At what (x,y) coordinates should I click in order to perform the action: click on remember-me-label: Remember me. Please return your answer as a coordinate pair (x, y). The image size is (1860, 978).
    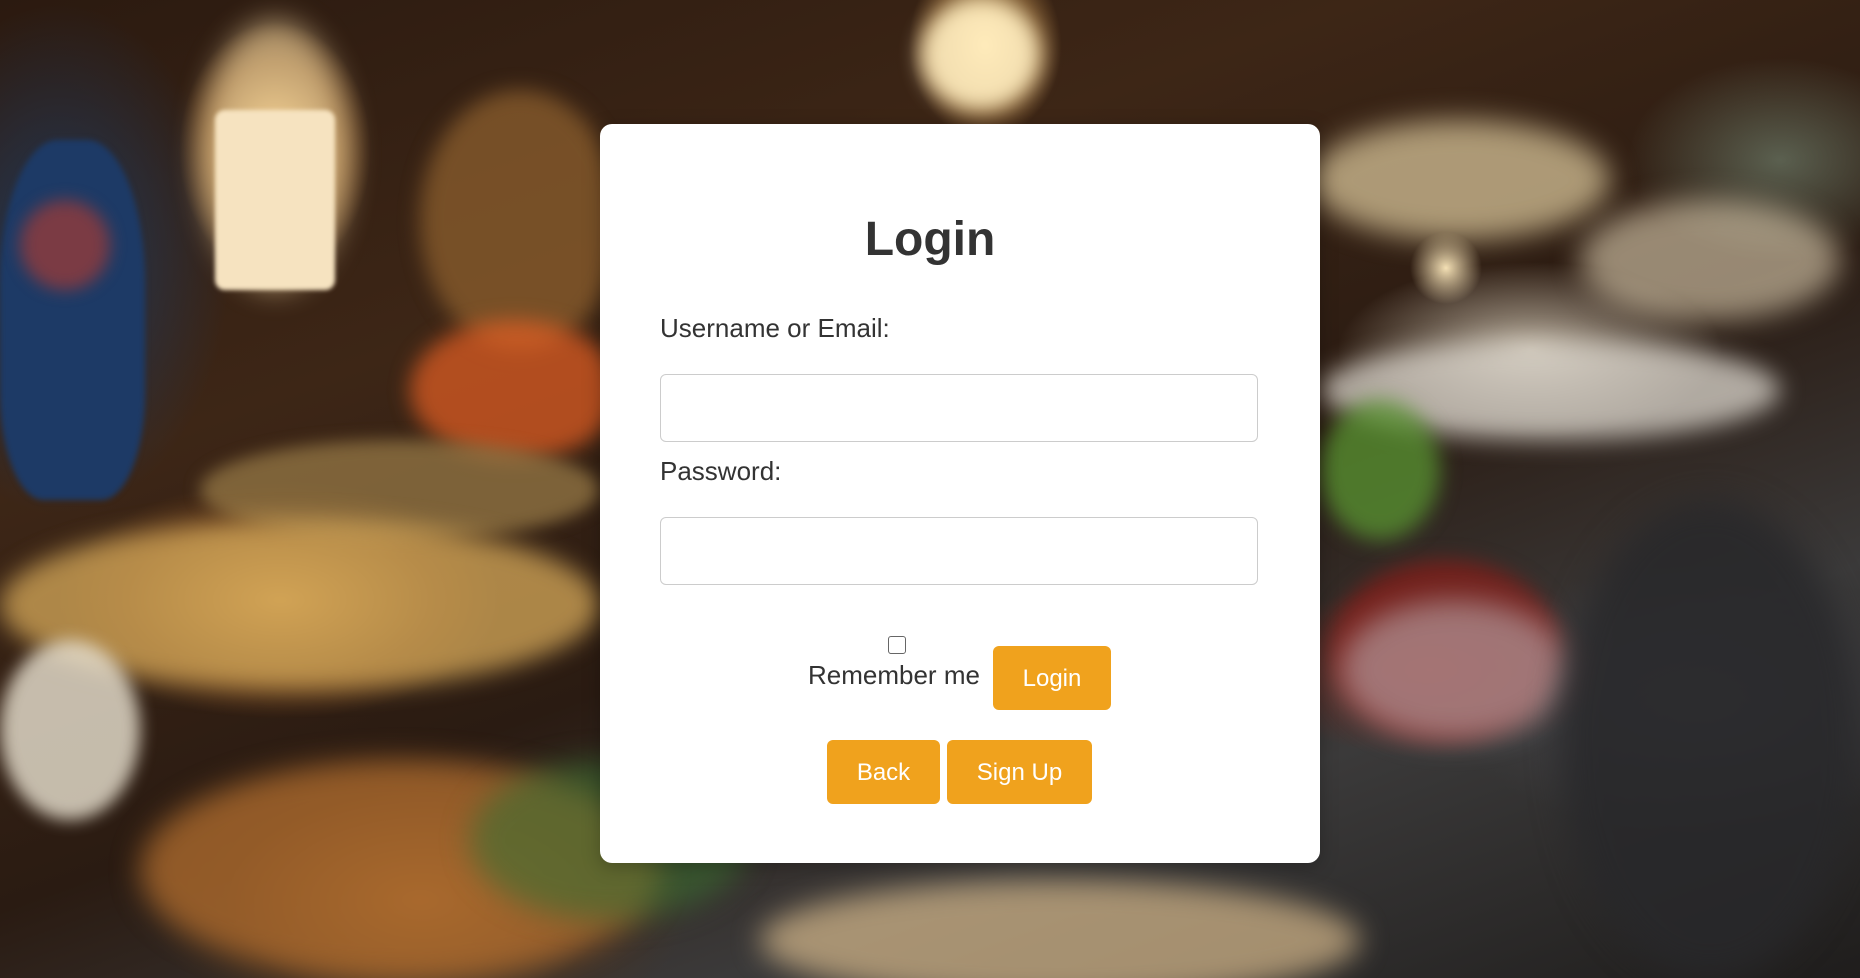
    Looking at the image, I should click on (894, 675).